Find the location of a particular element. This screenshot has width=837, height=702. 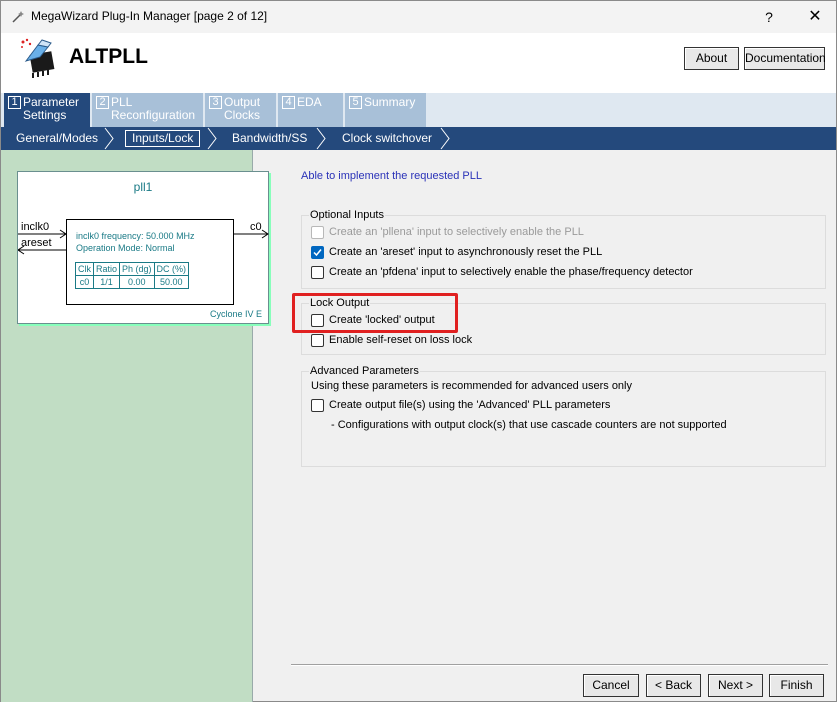

tab-output-clocks: 3 Output Clocks is located at coordinates (240, 110).